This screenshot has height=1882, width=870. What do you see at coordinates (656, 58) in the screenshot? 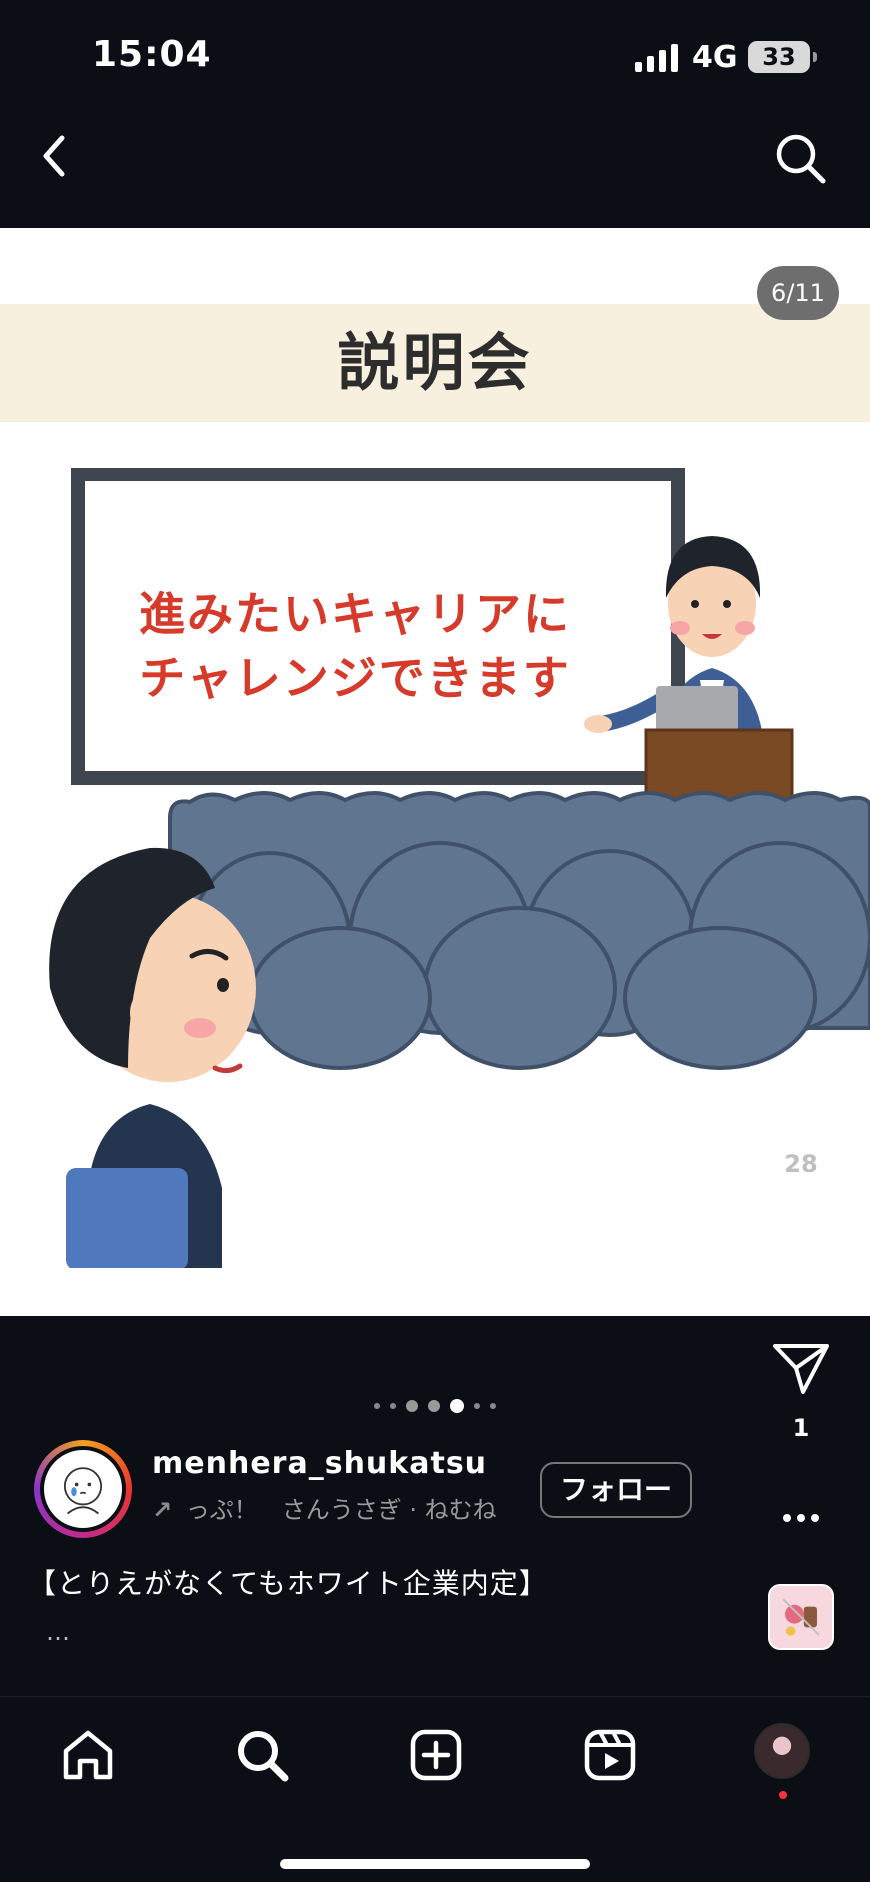
I see `signal-bars-icon` at bounding box center [656, 58].